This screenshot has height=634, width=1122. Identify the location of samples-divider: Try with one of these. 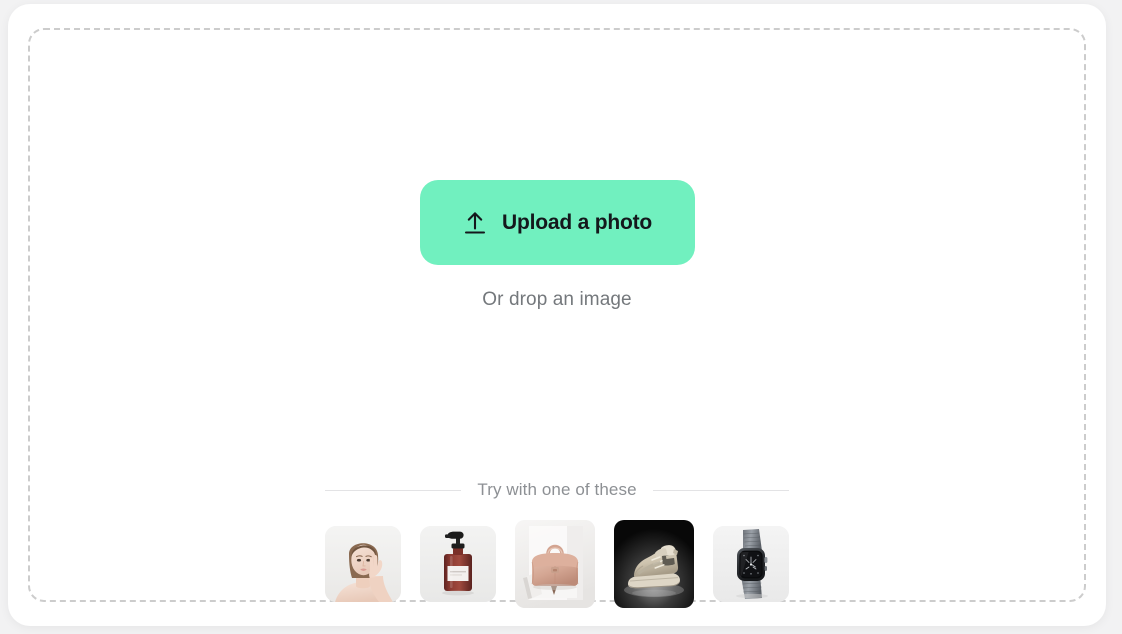
(557, 490).